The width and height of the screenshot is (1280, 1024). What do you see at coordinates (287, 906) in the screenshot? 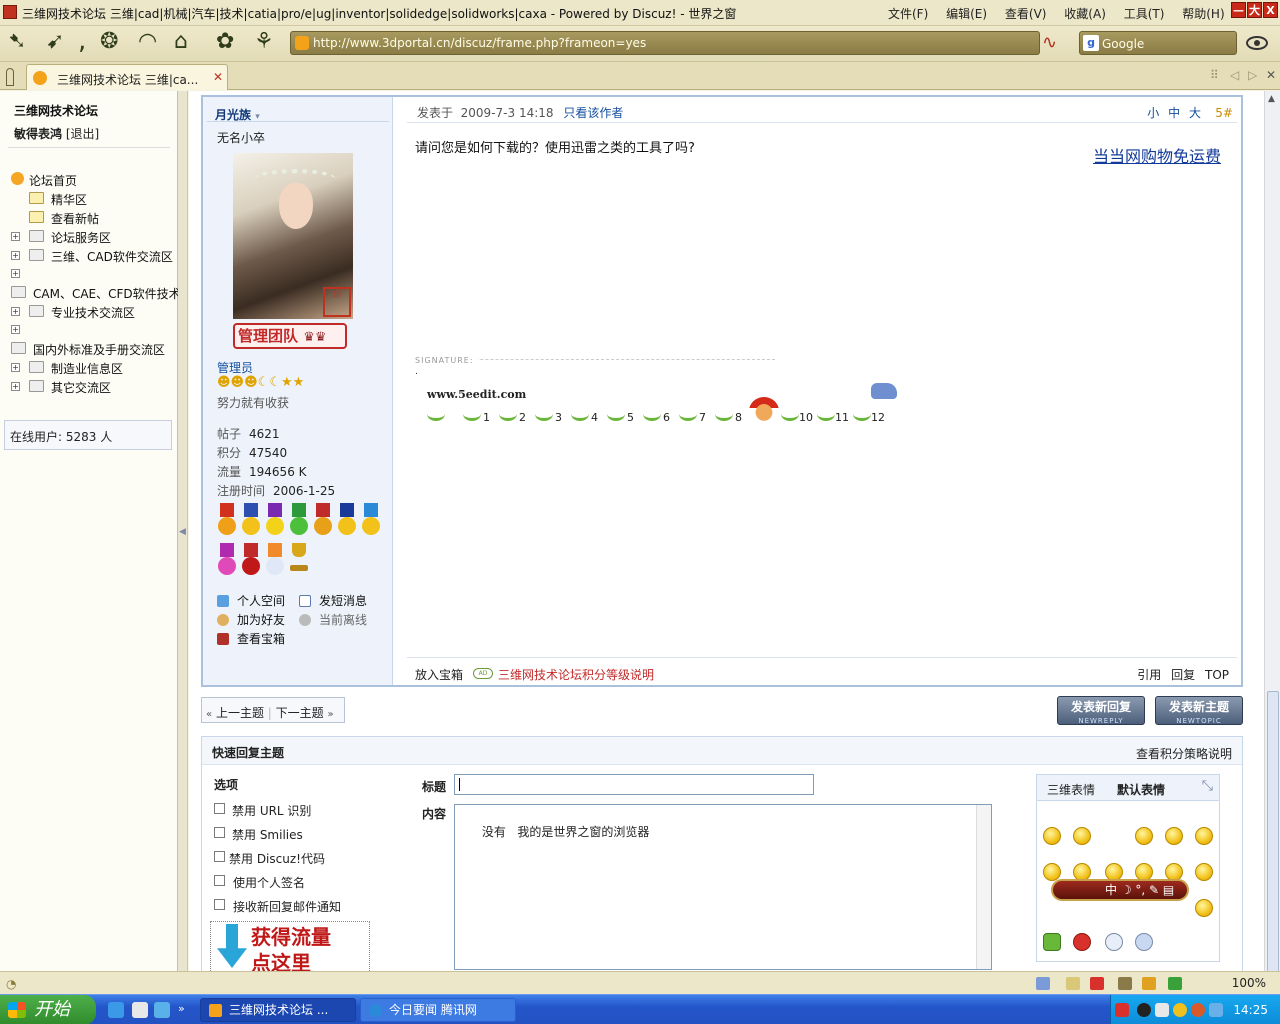
I see `option-label: 接收新回复邮件通知` at bounding box center [287, 906].